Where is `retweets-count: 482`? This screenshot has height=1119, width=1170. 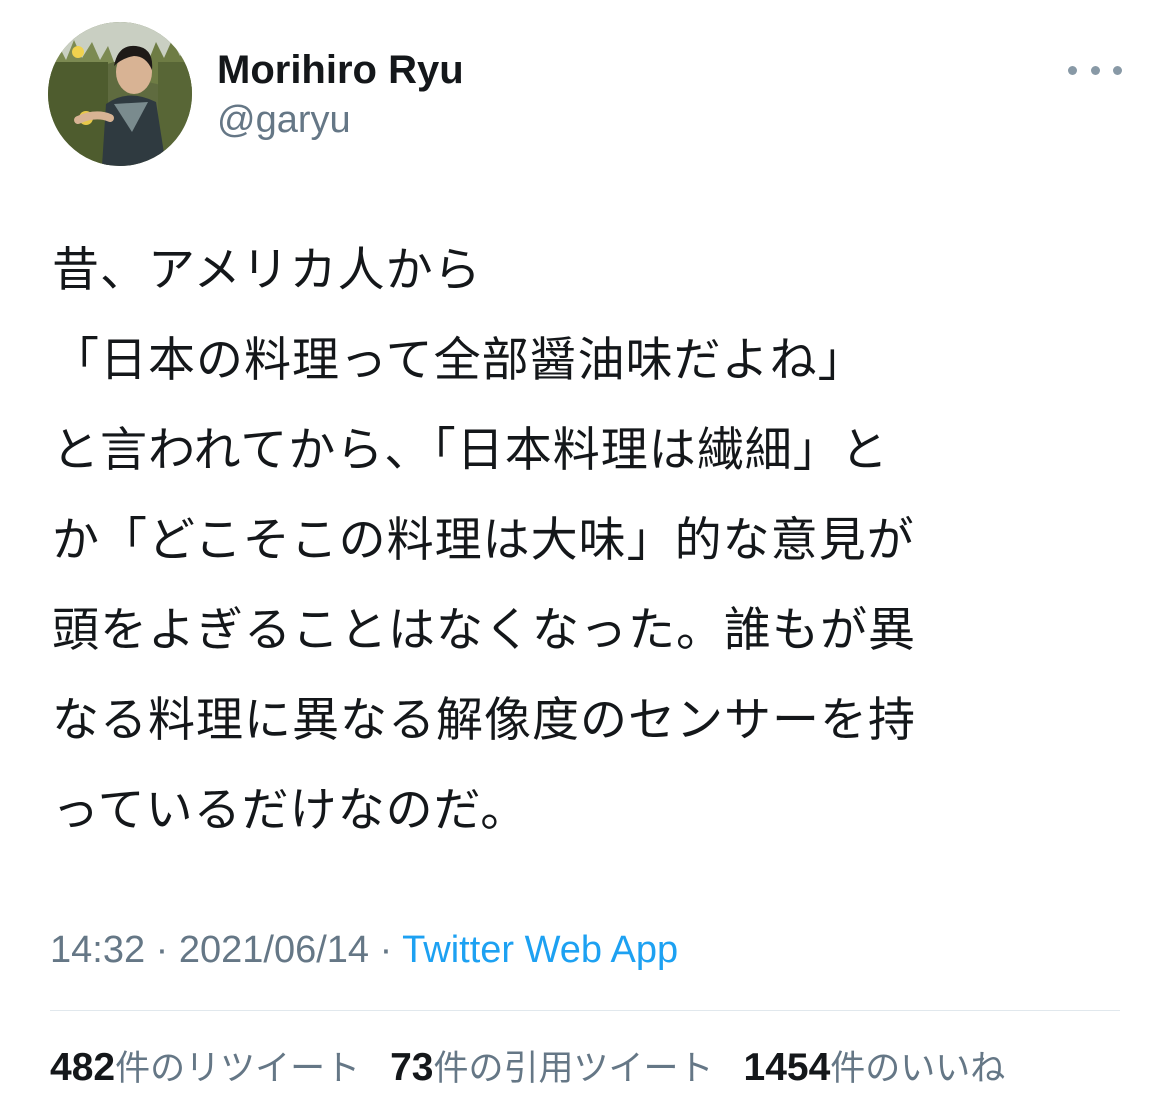
retweets-count: 482 is located at coordinates (83, 1067).